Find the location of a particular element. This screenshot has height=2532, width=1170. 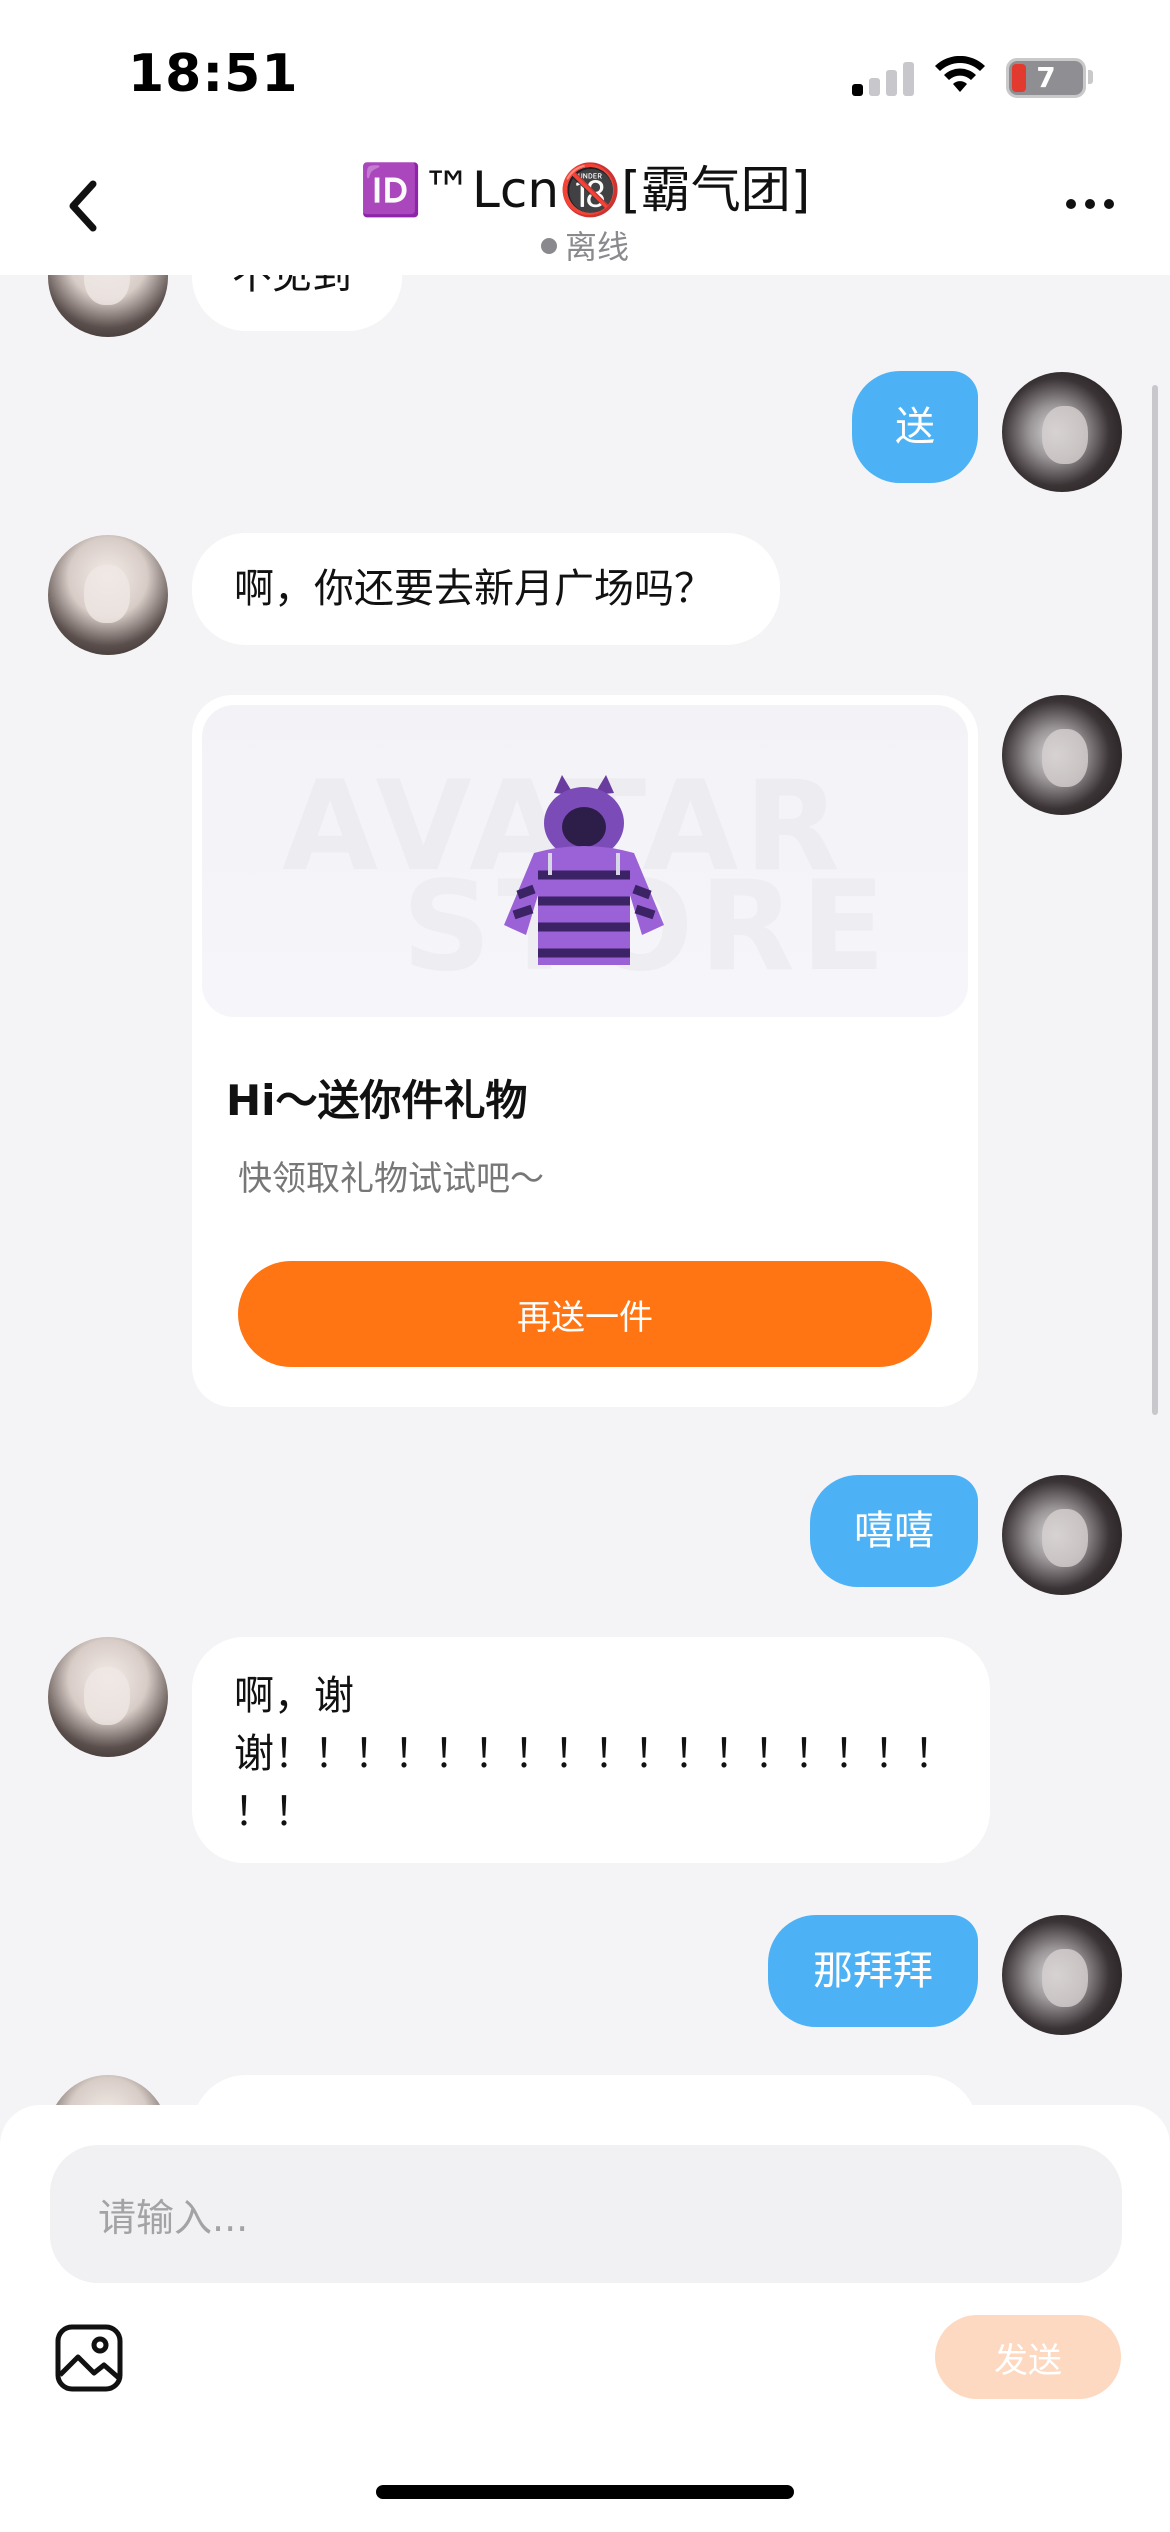

contact-name: 🆔™Lcn🔞[霸气团] is located at coordinates (585, 190).